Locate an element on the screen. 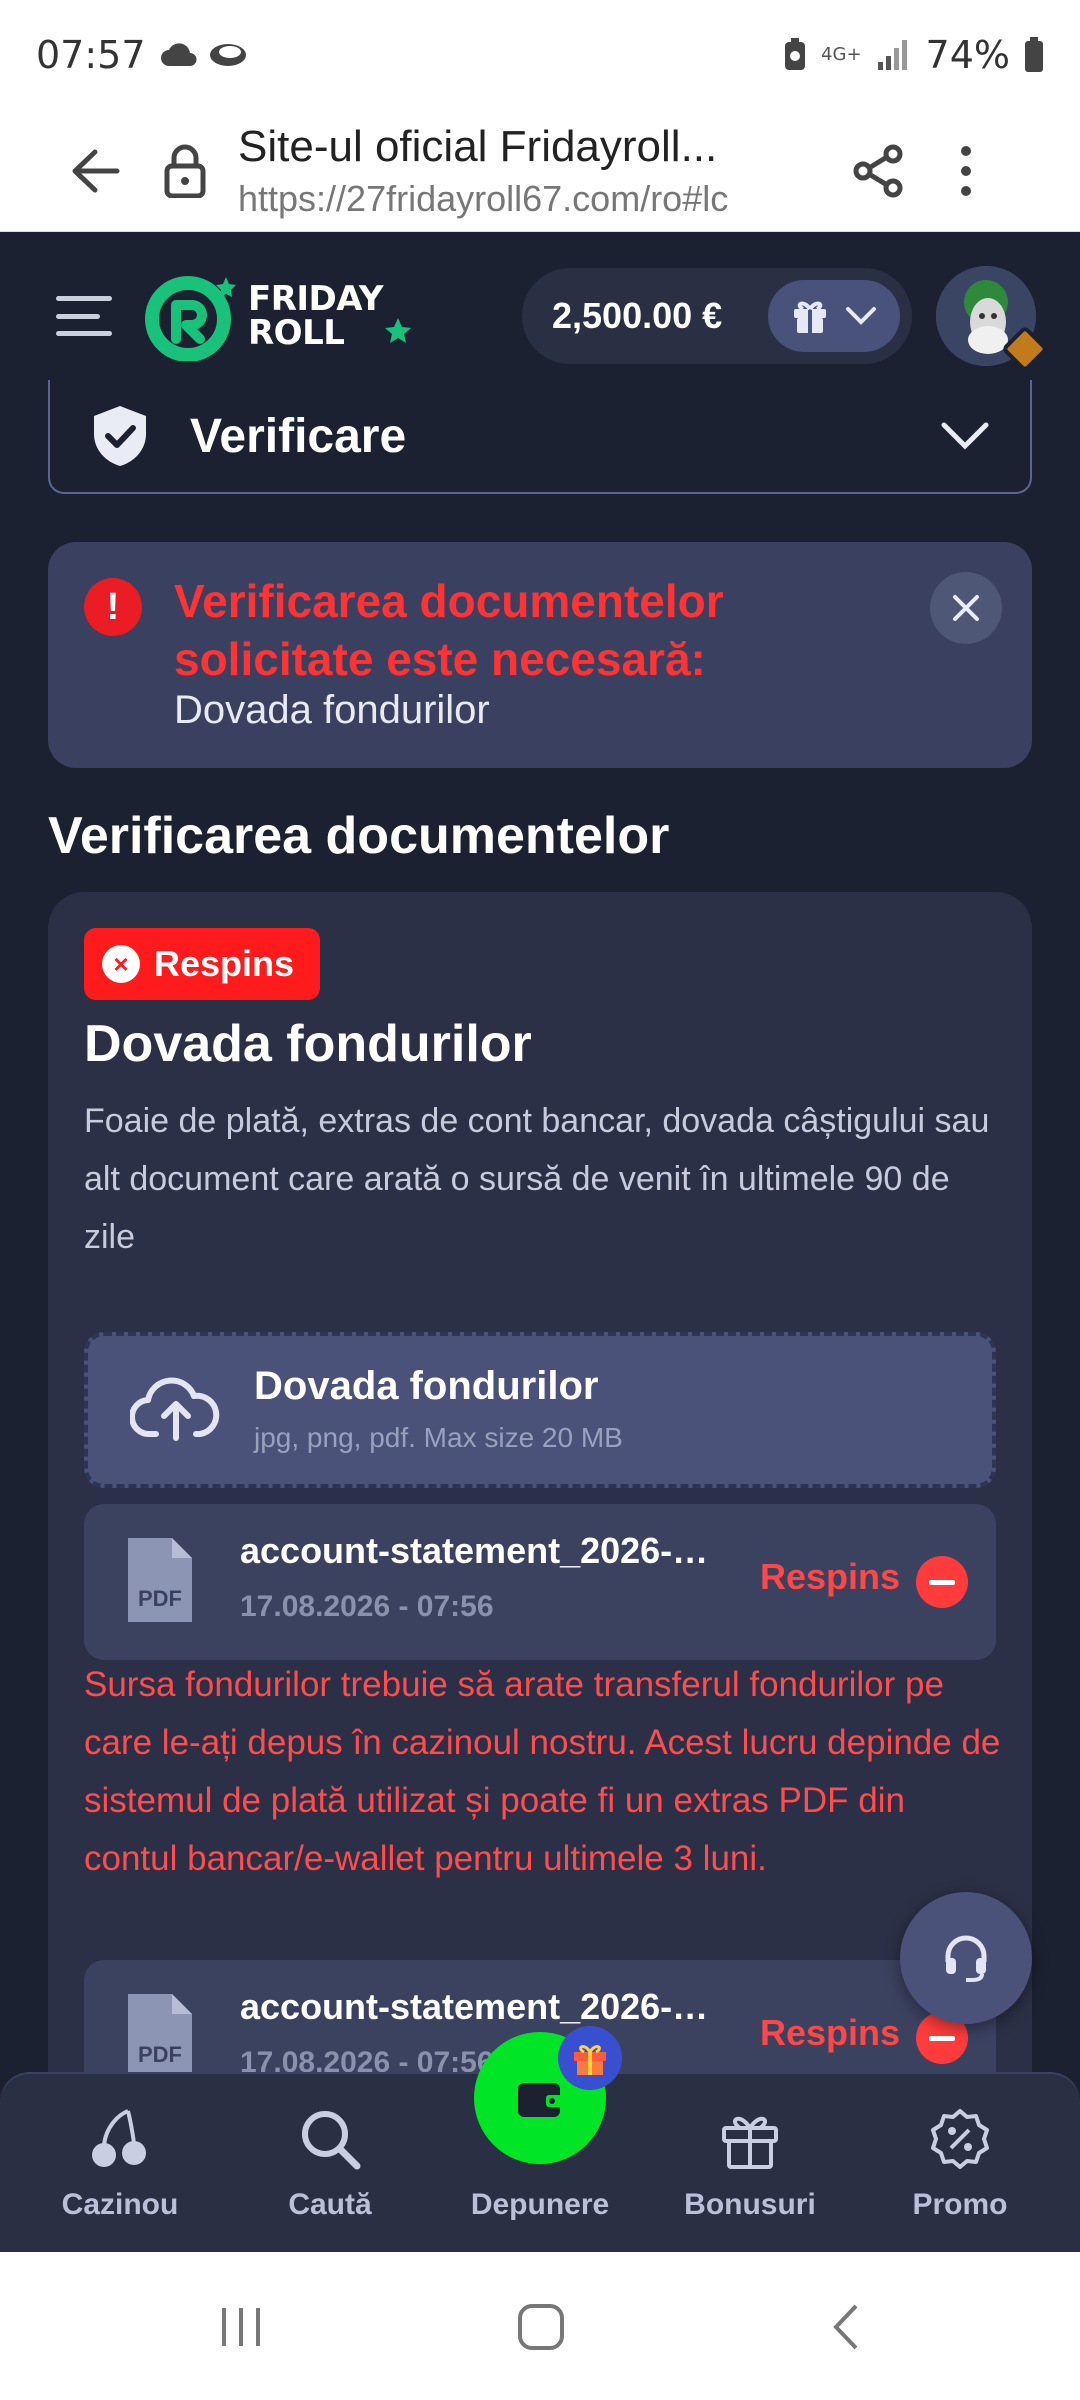 Image resolution: width=1080 pixels, height=2400 pixels. app-header: FRIDAY ROLL 2,500.00 € is located at coordinates (540, 316).